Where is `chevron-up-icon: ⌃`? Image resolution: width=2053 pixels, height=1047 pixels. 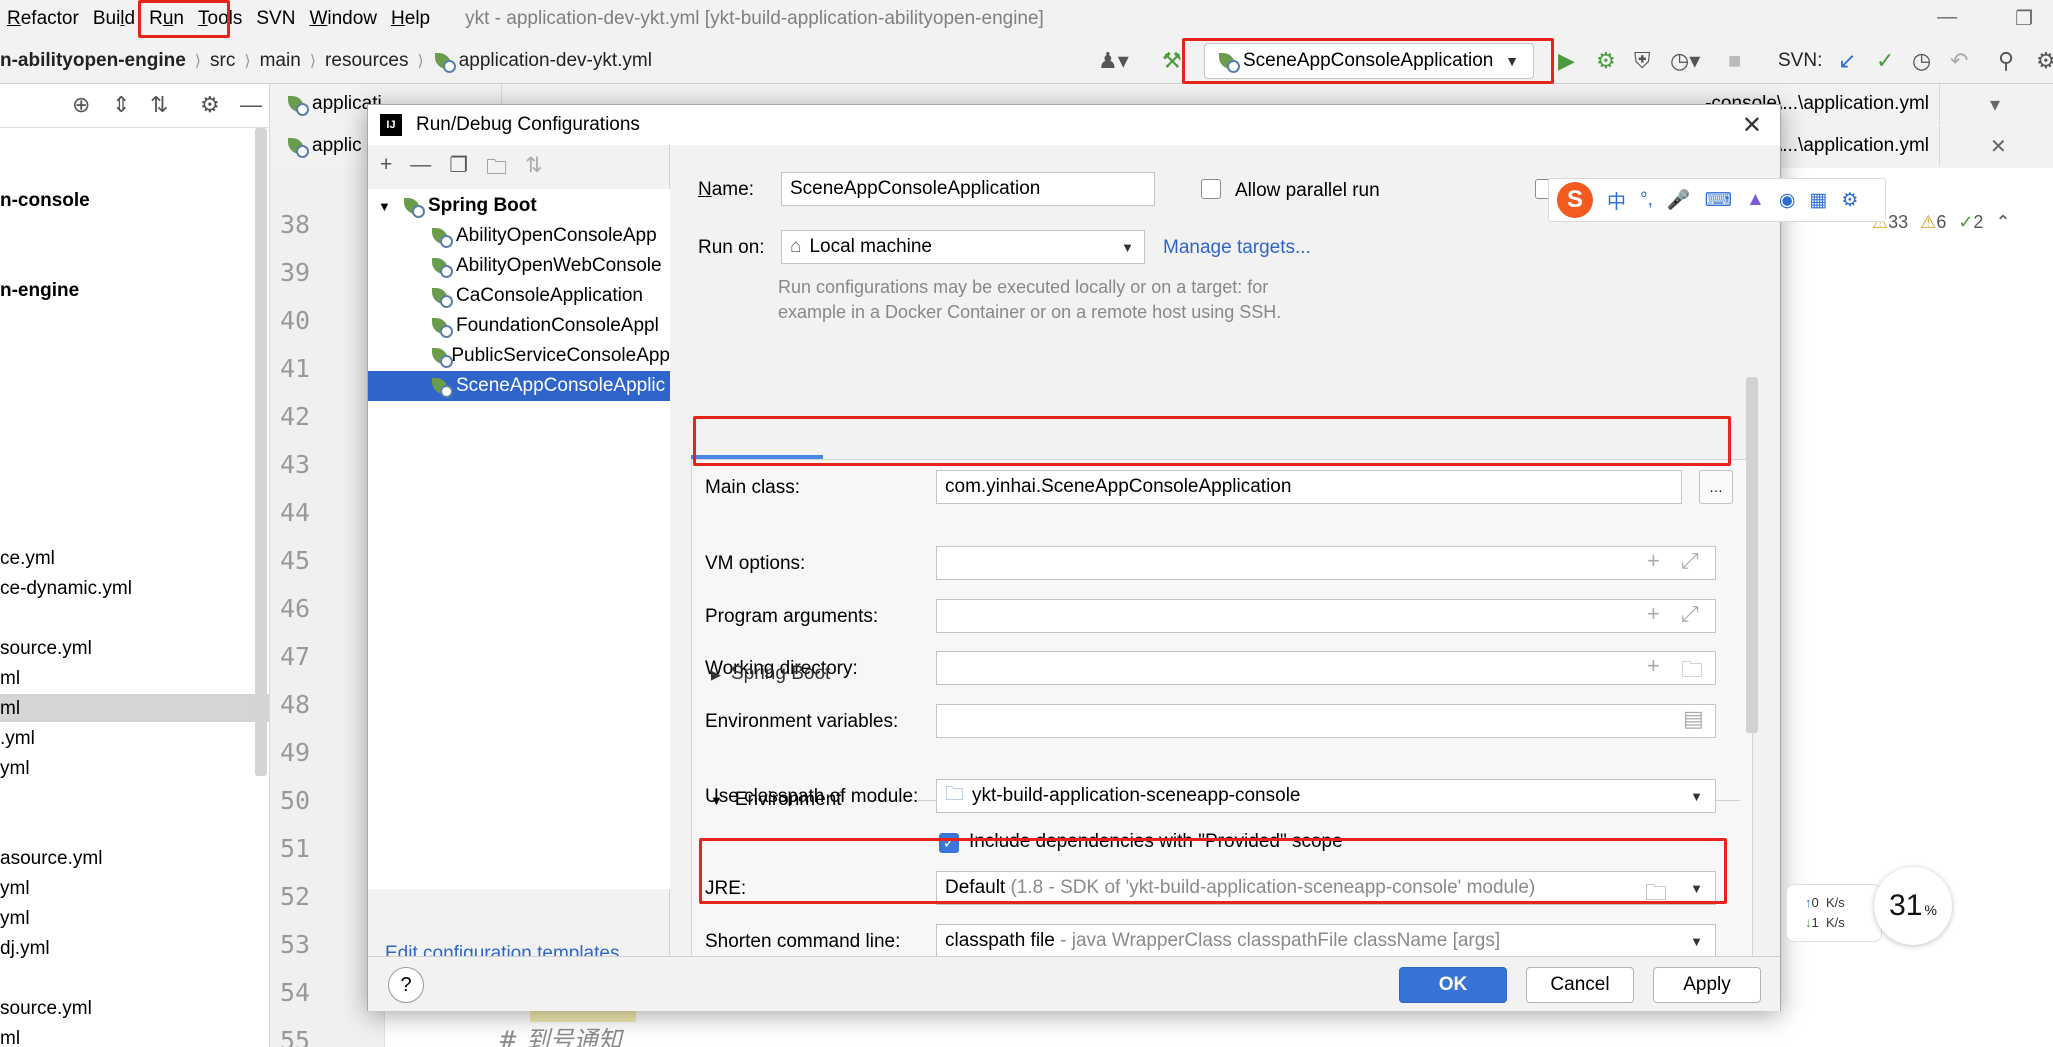
chevron-up-icon: ⌃ is located at coordinates (2002, 222).